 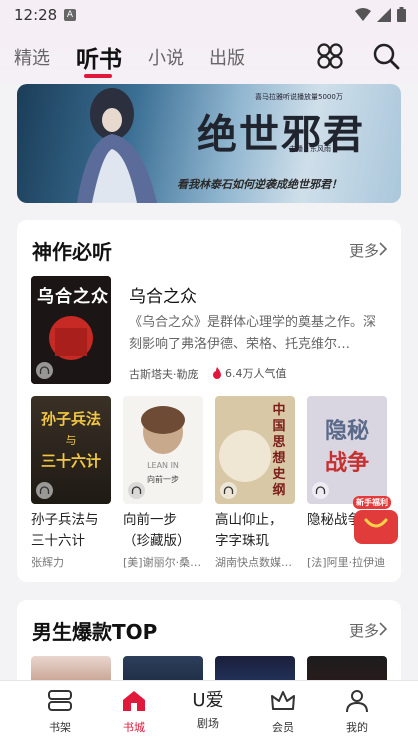 I want to click on svg-text: 三十六计, so click(x=71, y=461).